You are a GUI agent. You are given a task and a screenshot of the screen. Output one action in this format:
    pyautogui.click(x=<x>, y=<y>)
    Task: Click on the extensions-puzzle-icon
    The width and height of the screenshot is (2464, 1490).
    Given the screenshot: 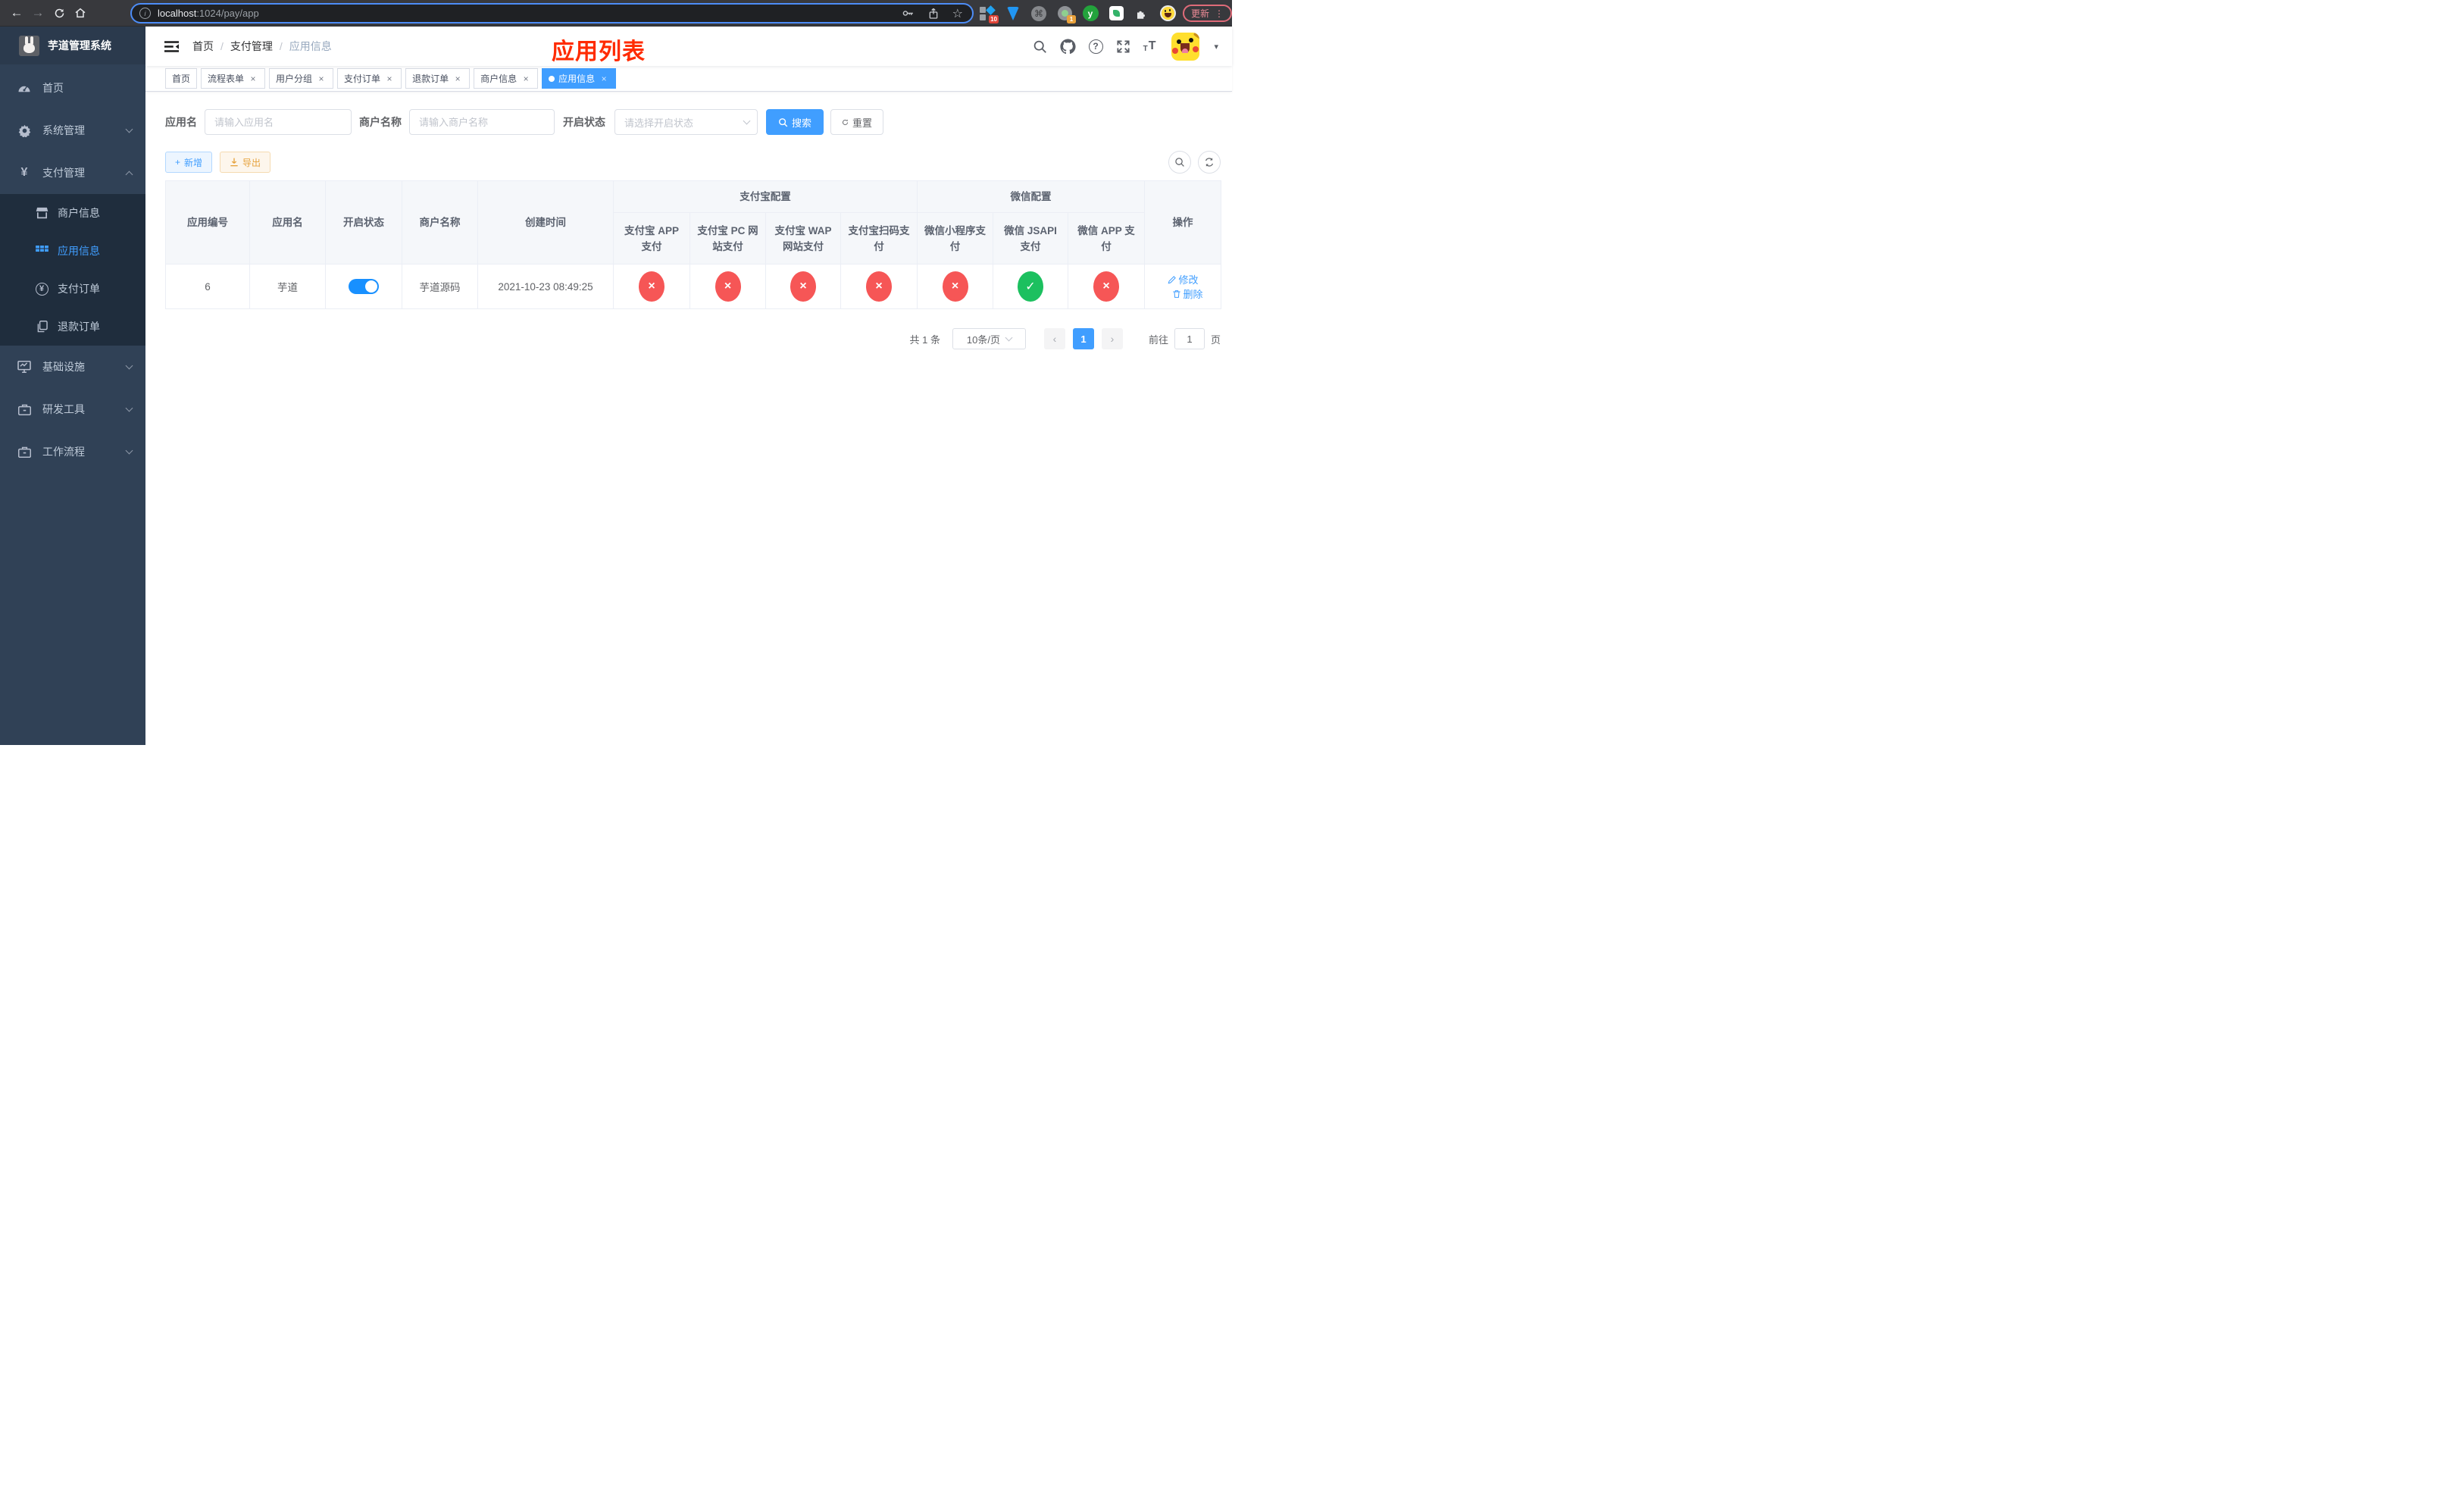 What is the action you would take?
    pyautogui.click(x=1142, y=14)
    